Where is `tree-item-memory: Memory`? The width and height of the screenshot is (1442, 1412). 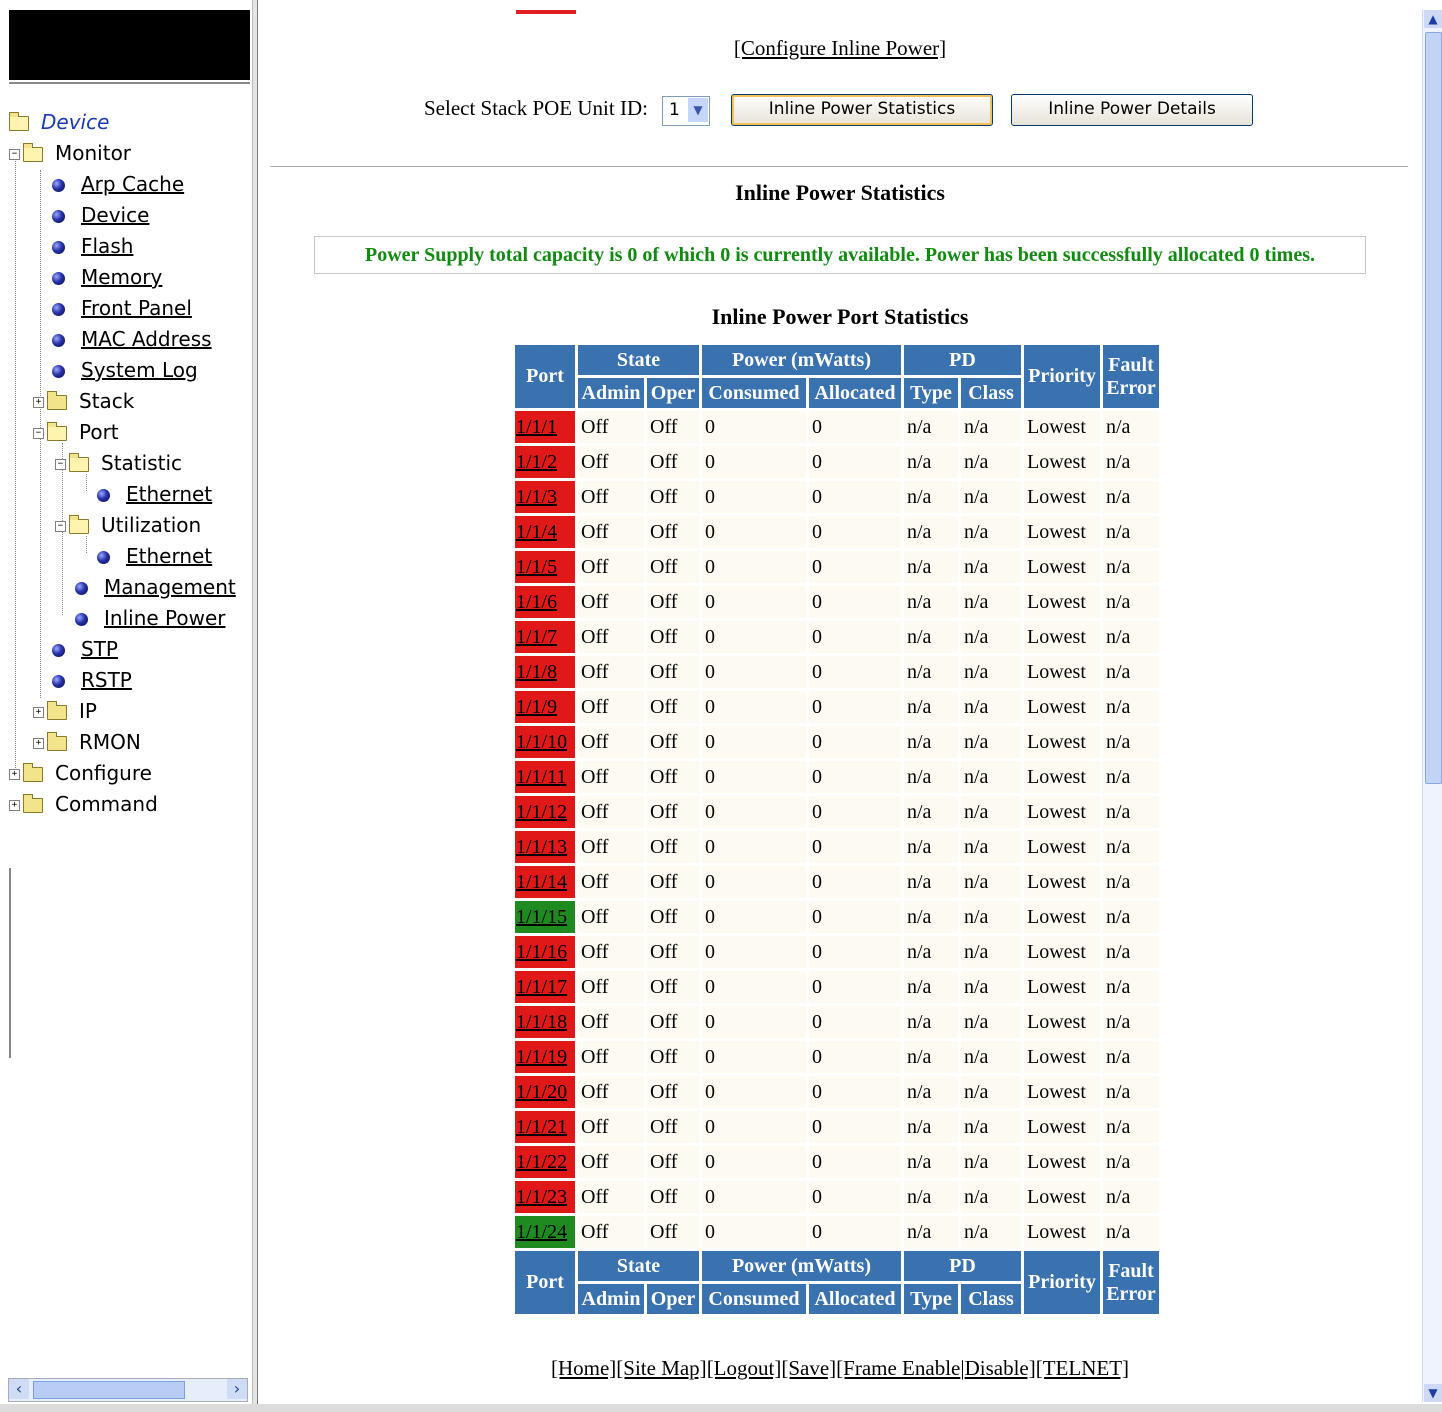
tree-item-memory: Memory is located at coordinates (107, 277).